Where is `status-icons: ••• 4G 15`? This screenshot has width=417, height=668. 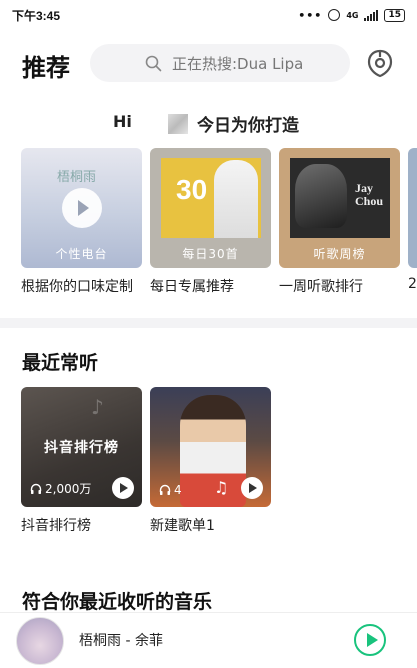
status-icons: ••• 4G 15 is located at coordinates (351, 15).